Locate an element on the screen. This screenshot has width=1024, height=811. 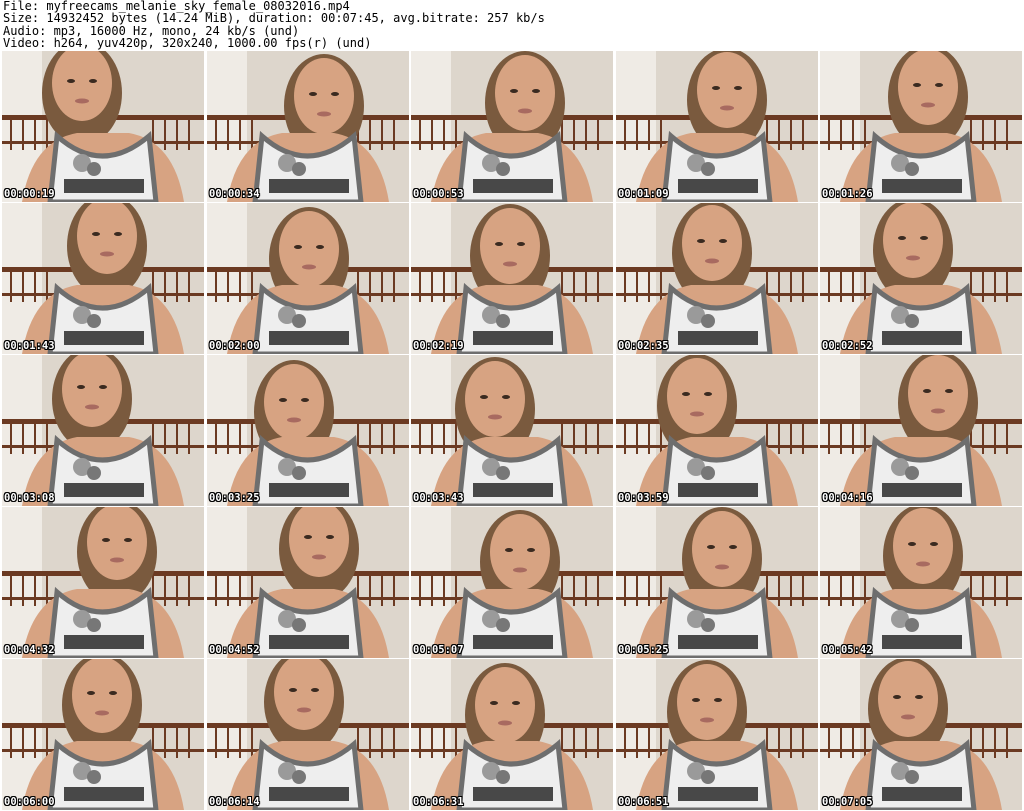
video-thumbnail: 00:06:14 is located at coordinates (308, 734).